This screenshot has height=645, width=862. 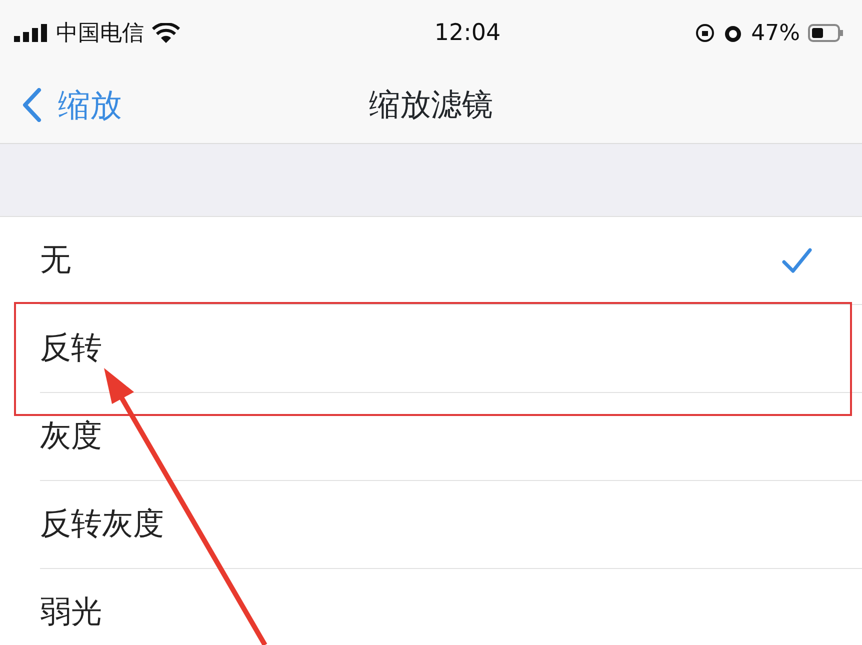 I want to click on page-title: 缩放滤镜, so click(x=431, y=104).